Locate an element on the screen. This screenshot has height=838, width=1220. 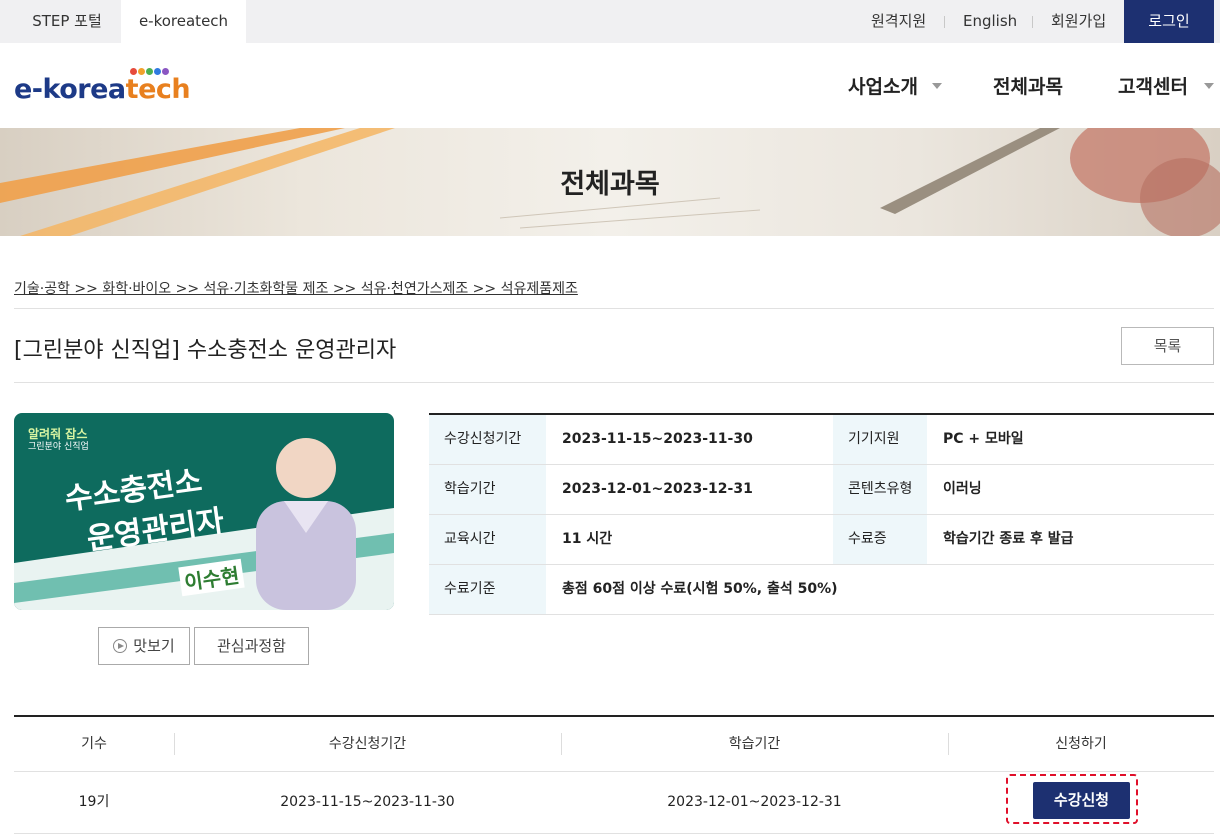
session-study-period: 2023-12-01~2023-12-31 is located at coordinates (754, 802).